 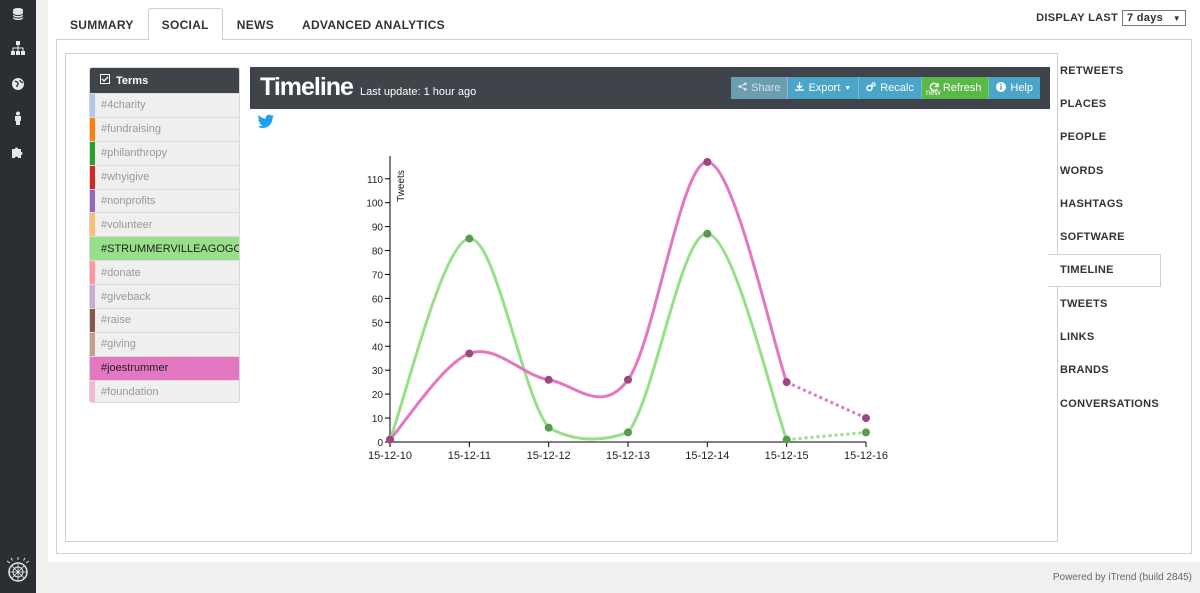 What do you see at coordinates (18, 152) in the screenshot?
I see `puzzle-icon` at bounding box center [18, 152].